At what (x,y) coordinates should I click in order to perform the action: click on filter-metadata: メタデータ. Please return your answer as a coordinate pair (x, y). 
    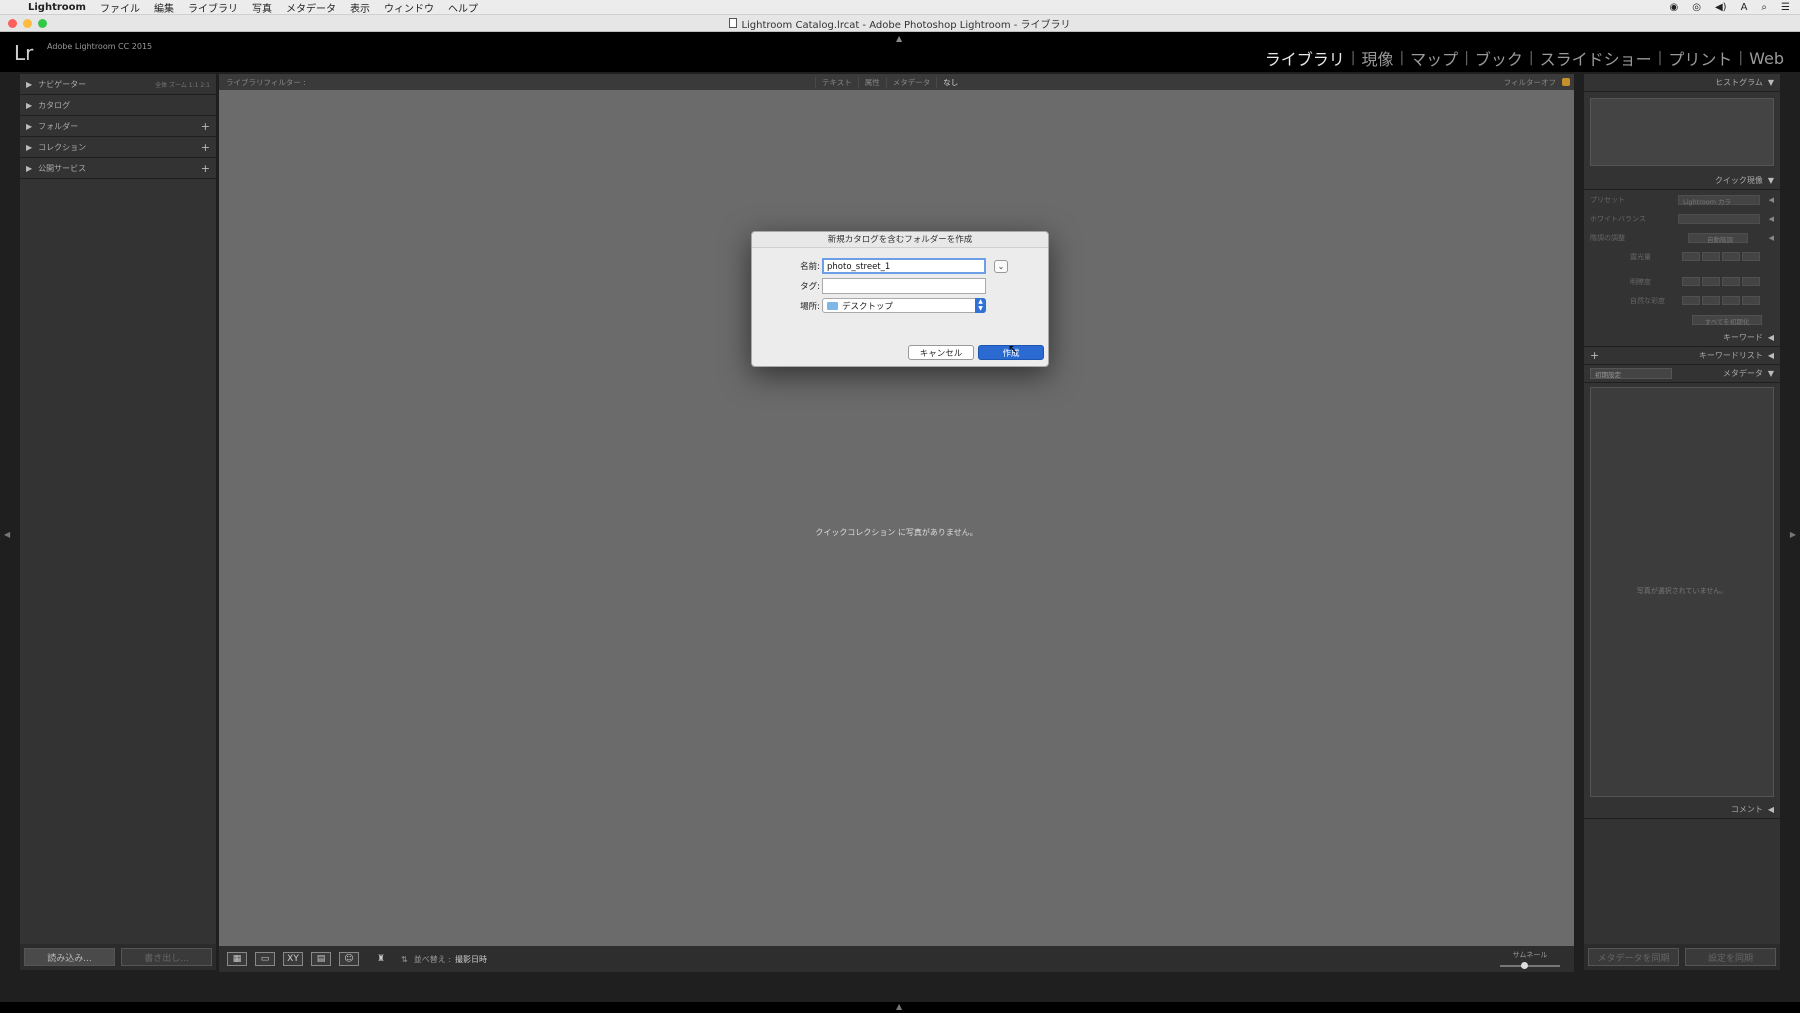
    Looking at the image, I should click on (911, 82).